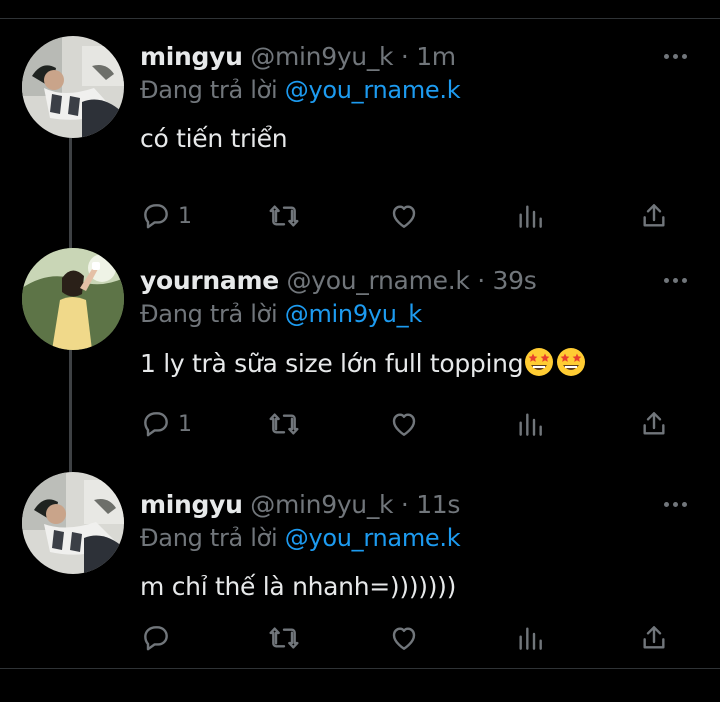 This screenshot has height=702, width=720. I want to click on timestamp: 11s, so click(438, 504).